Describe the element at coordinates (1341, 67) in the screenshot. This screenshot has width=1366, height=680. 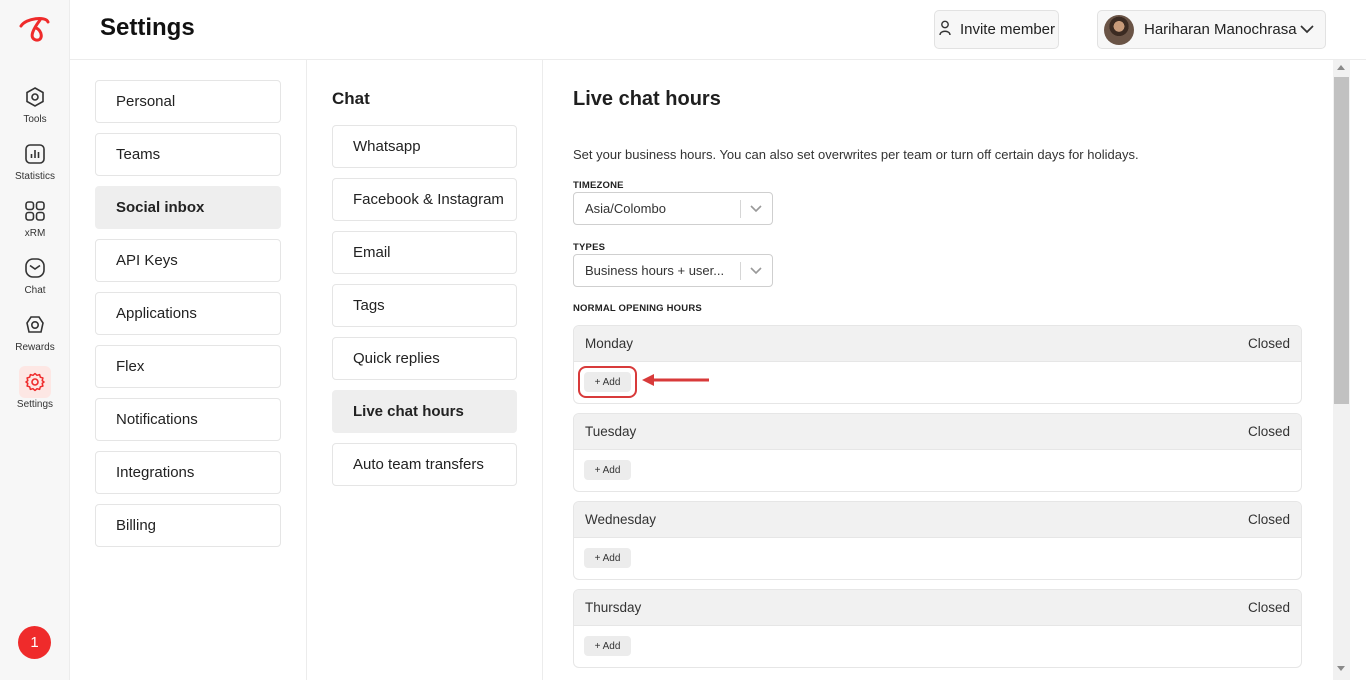
I see `scroll-up-icon` at that location.